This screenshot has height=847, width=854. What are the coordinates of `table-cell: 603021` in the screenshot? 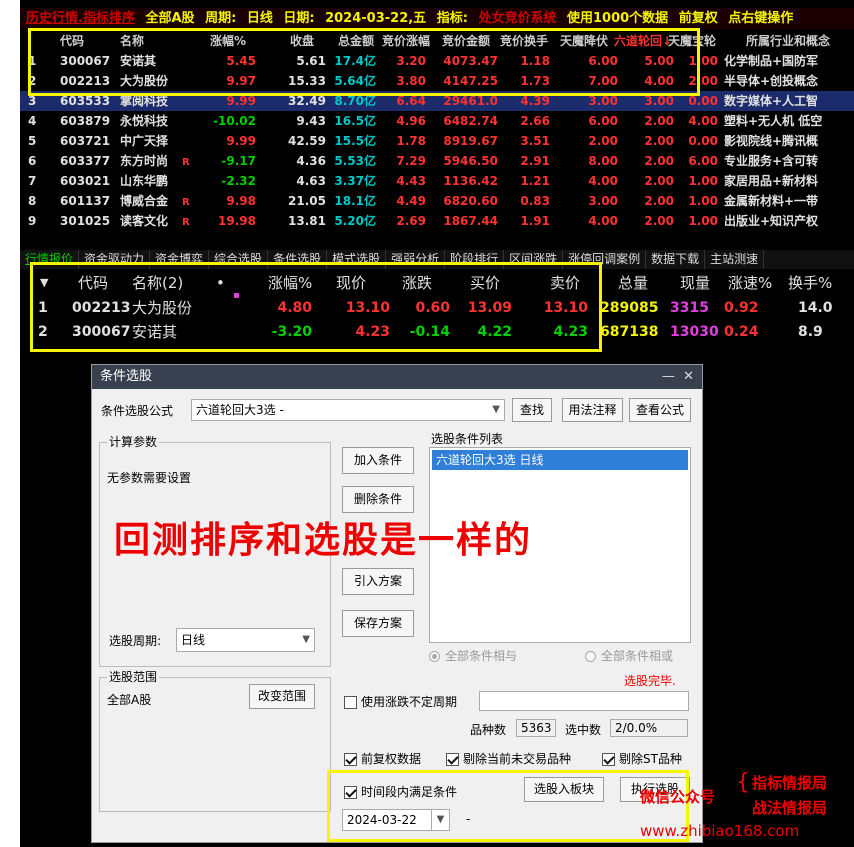 It's located at (85, 181).